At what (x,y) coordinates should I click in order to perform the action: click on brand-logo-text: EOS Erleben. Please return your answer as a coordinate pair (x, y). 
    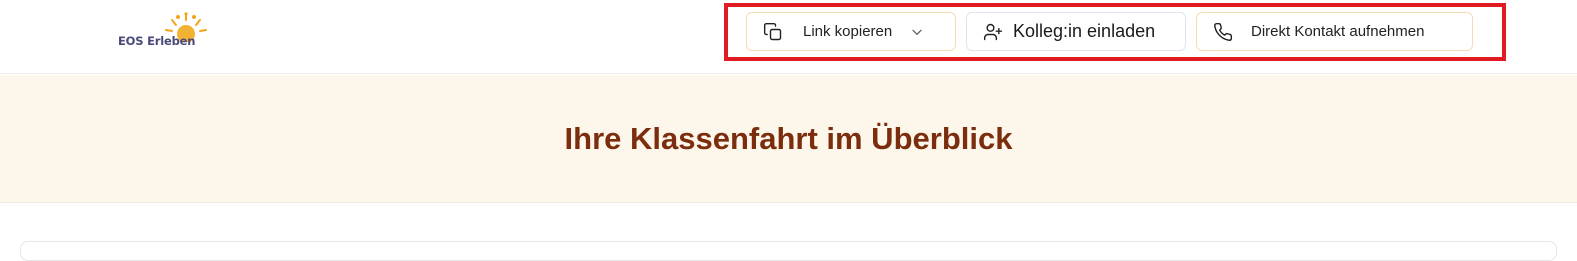
    Looking at the image, I should click on (157, 41).